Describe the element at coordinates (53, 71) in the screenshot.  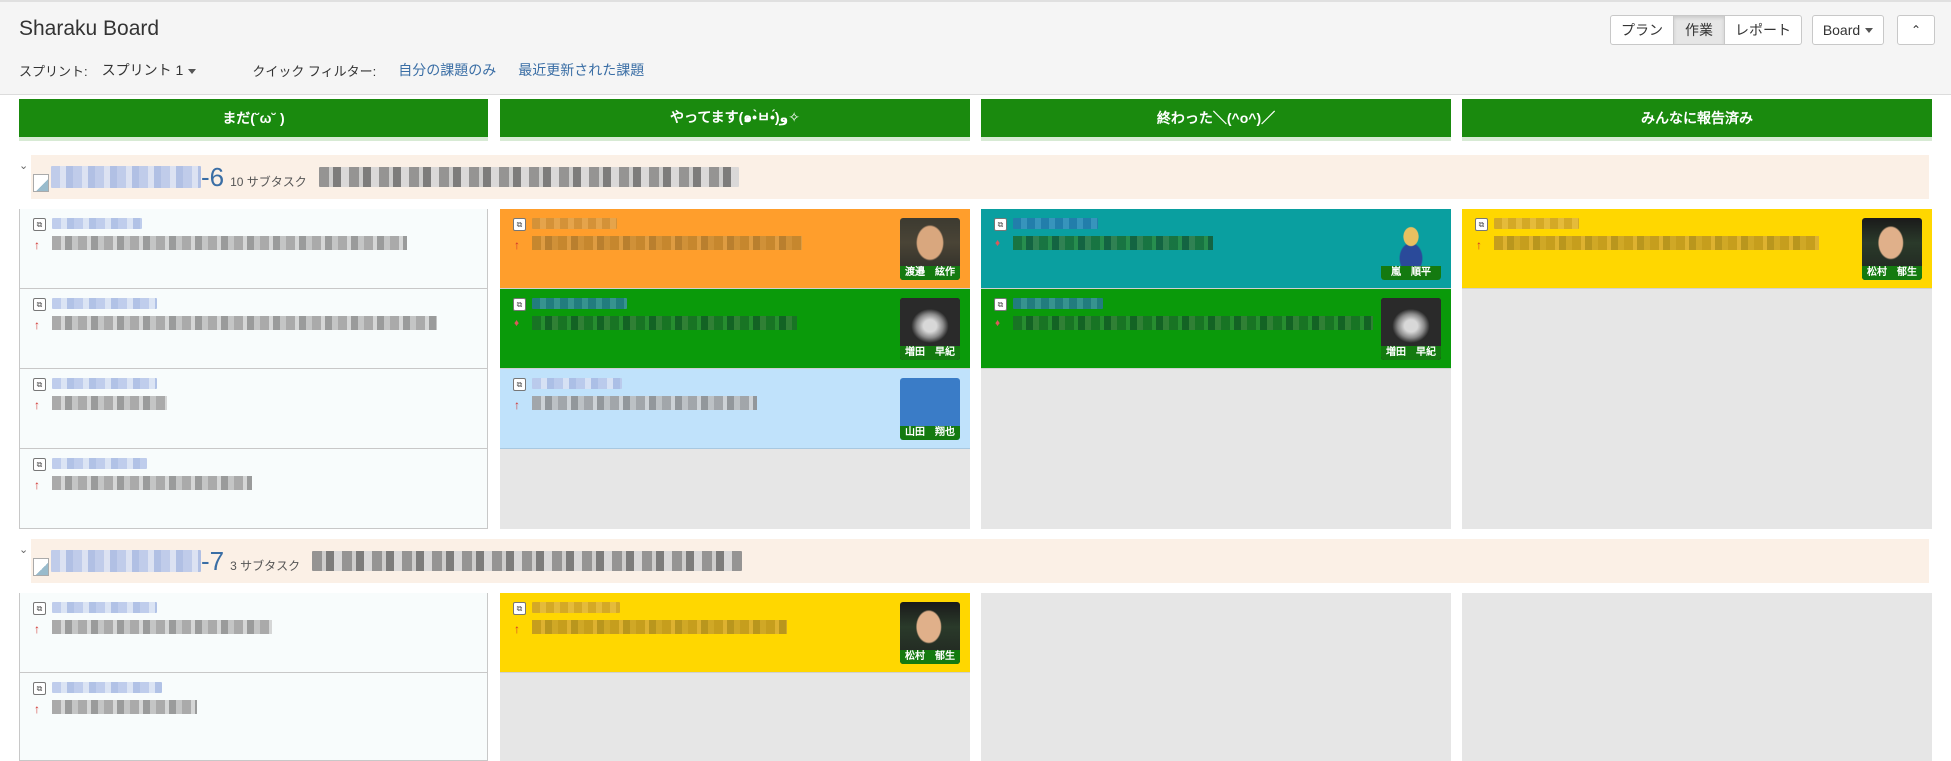
I see `sprint-label: スプリント:` at that location.